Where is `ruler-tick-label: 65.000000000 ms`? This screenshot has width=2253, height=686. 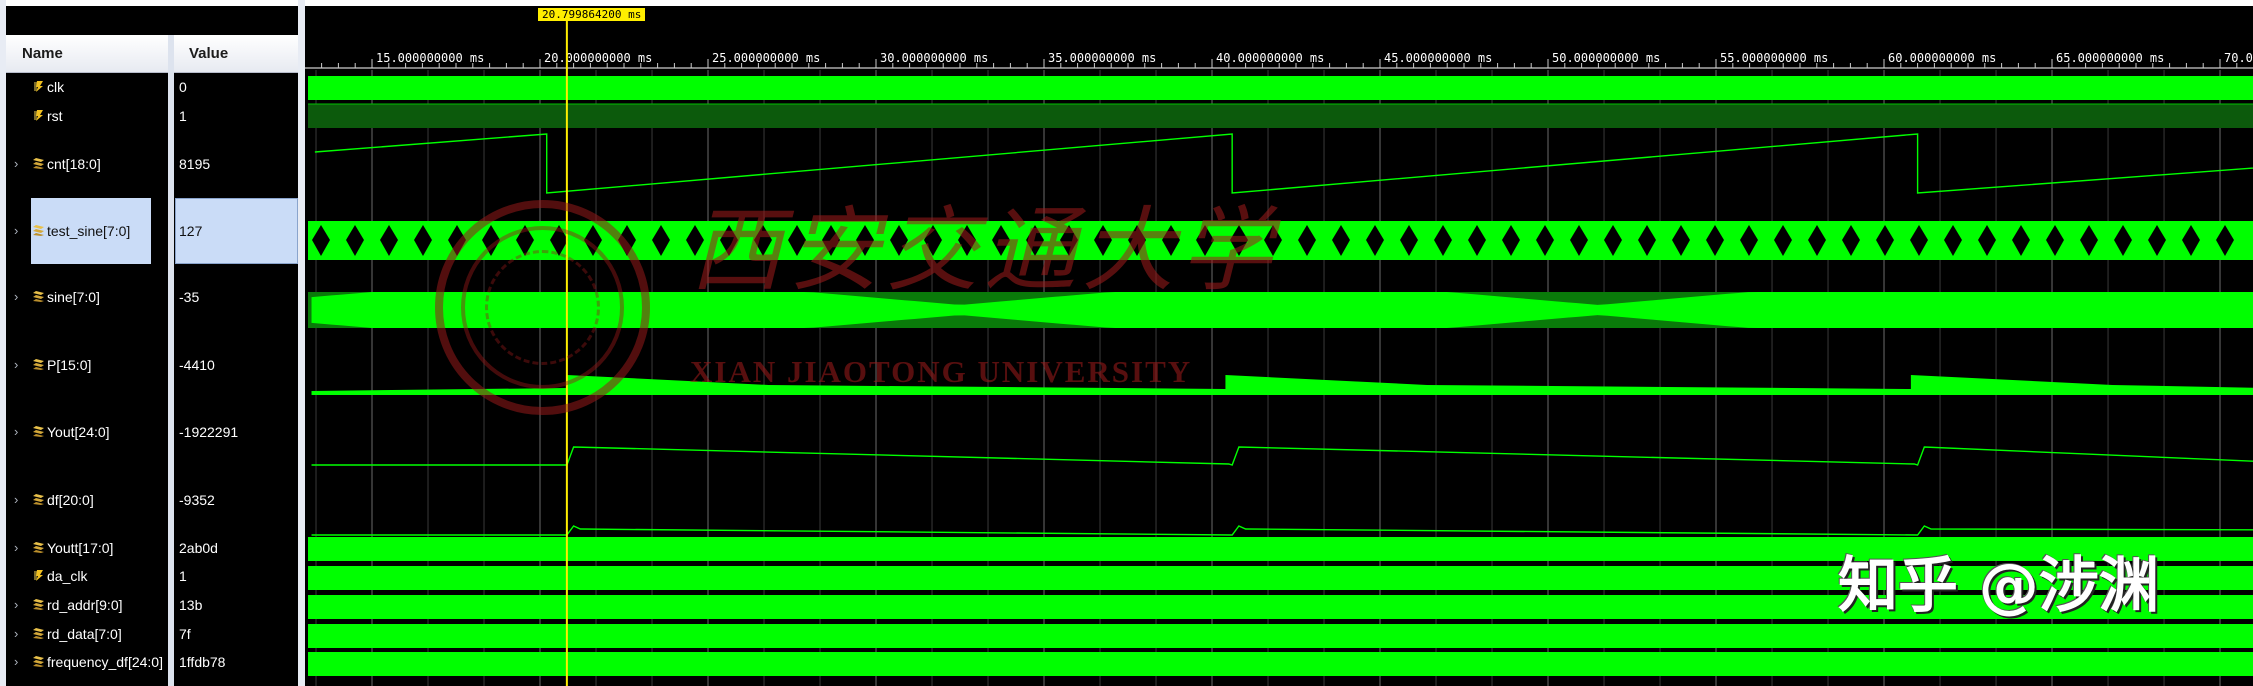
ruler-tick-label: 65.000000000 ms is located at coordinates (2110, 58).